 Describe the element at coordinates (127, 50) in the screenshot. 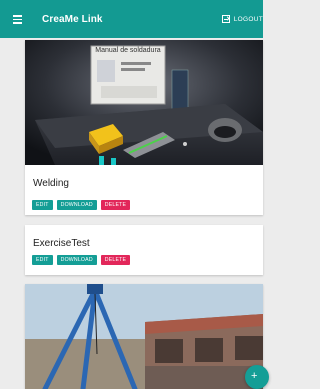

I see `board-title: Manual de soldadura` at that location.